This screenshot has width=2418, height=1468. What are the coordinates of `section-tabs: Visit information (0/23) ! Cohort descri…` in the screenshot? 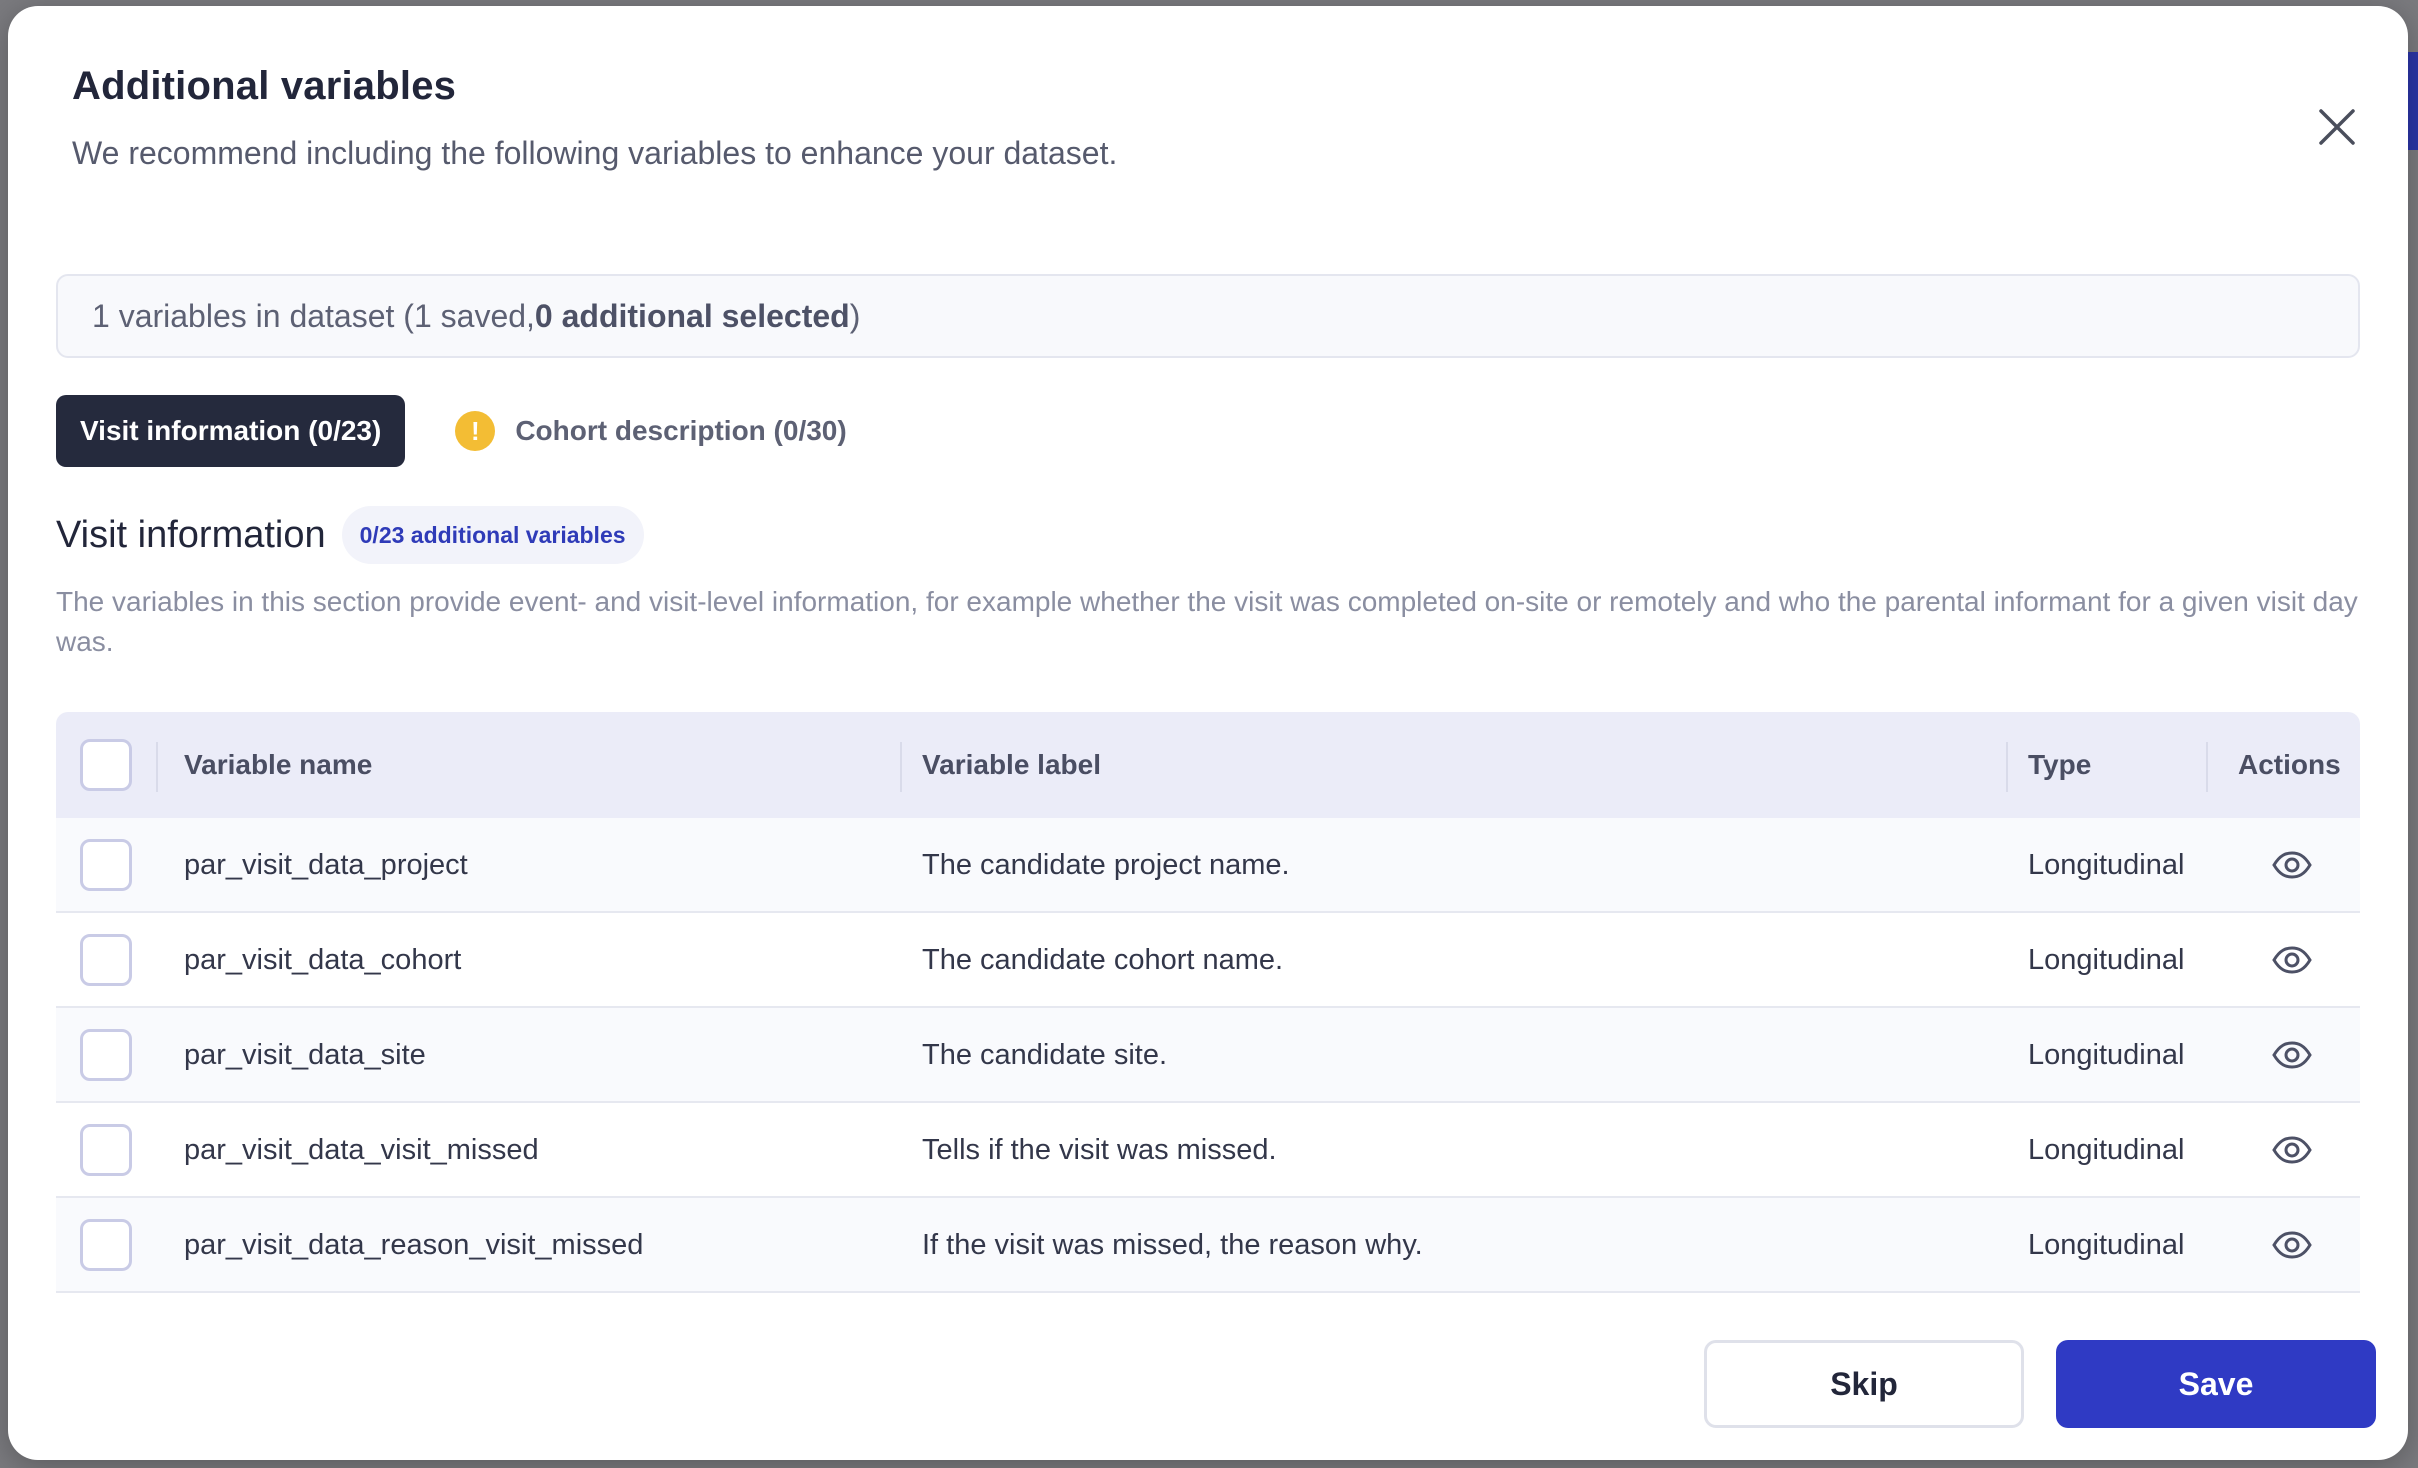 It's located at (451, 431).